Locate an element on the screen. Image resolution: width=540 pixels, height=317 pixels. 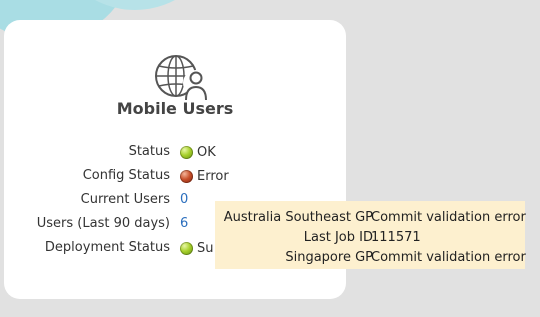
deployment-ok-indicator-icon is located at coordinates (186, 248).